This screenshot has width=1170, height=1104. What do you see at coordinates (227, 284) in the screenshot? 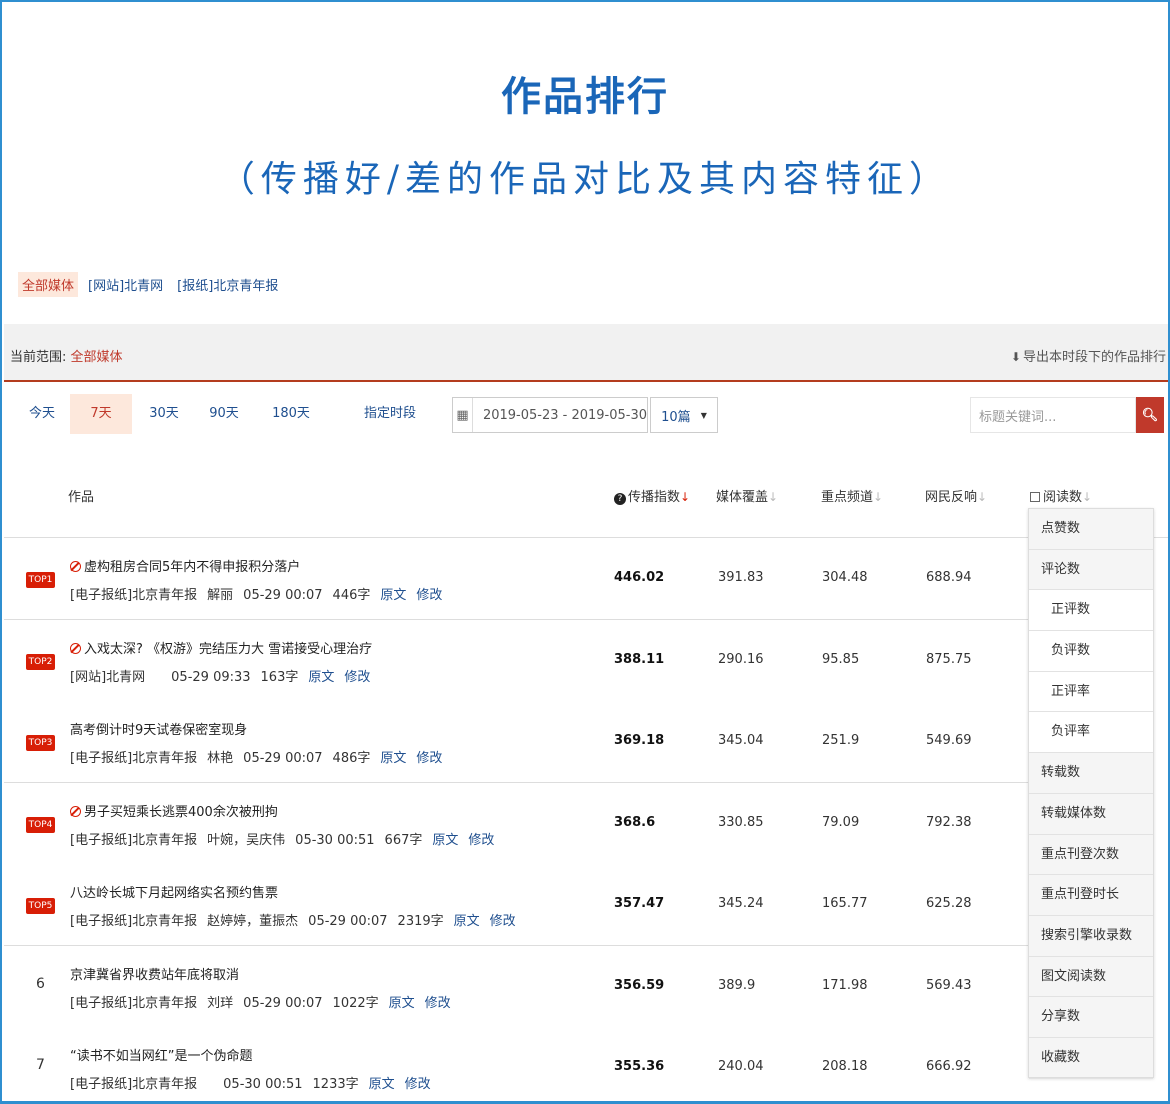
I see `media-tab-newspaper: [报纸]北京青年报` at bounding box center [227, 284].